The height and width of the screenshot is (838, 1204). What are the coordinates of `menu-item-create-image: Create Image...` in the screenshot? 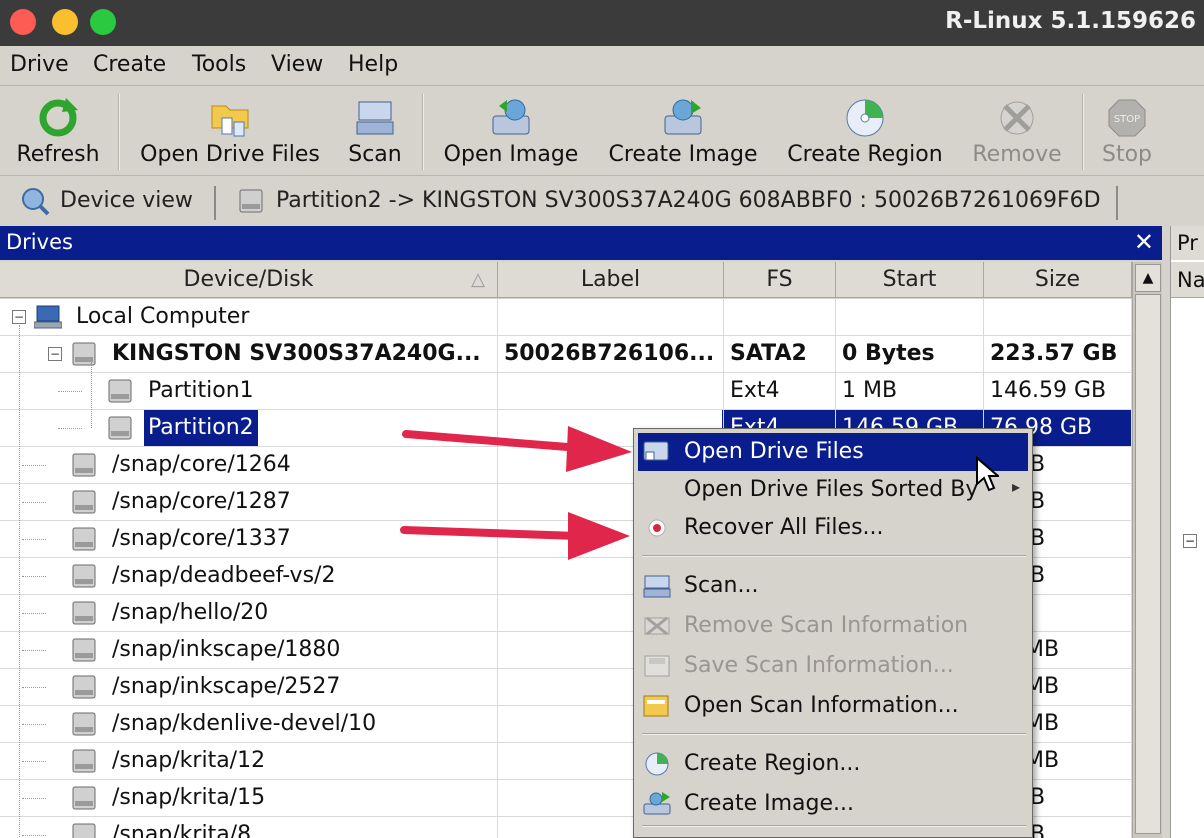 It's located at (833, 804).